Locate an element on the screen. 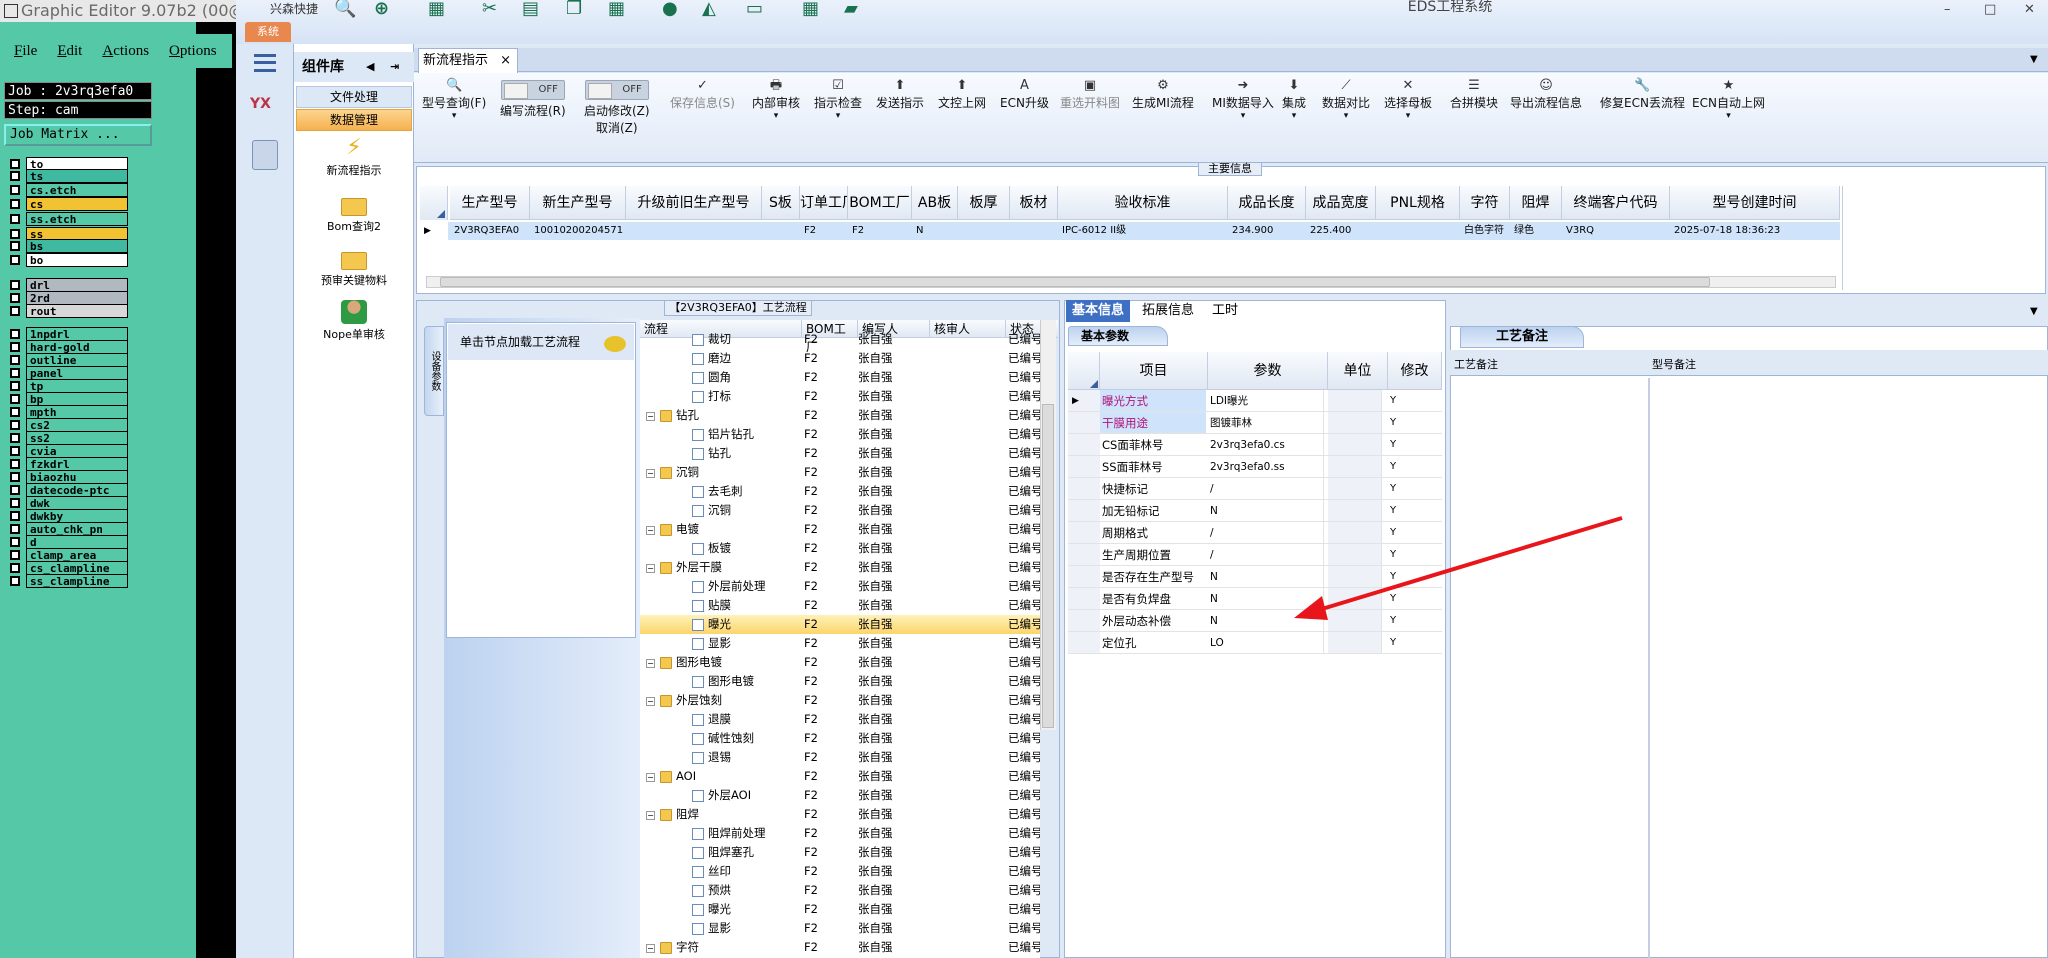  lib-item-bom-query: Bom查询2 is located at coordinates (354, 214).